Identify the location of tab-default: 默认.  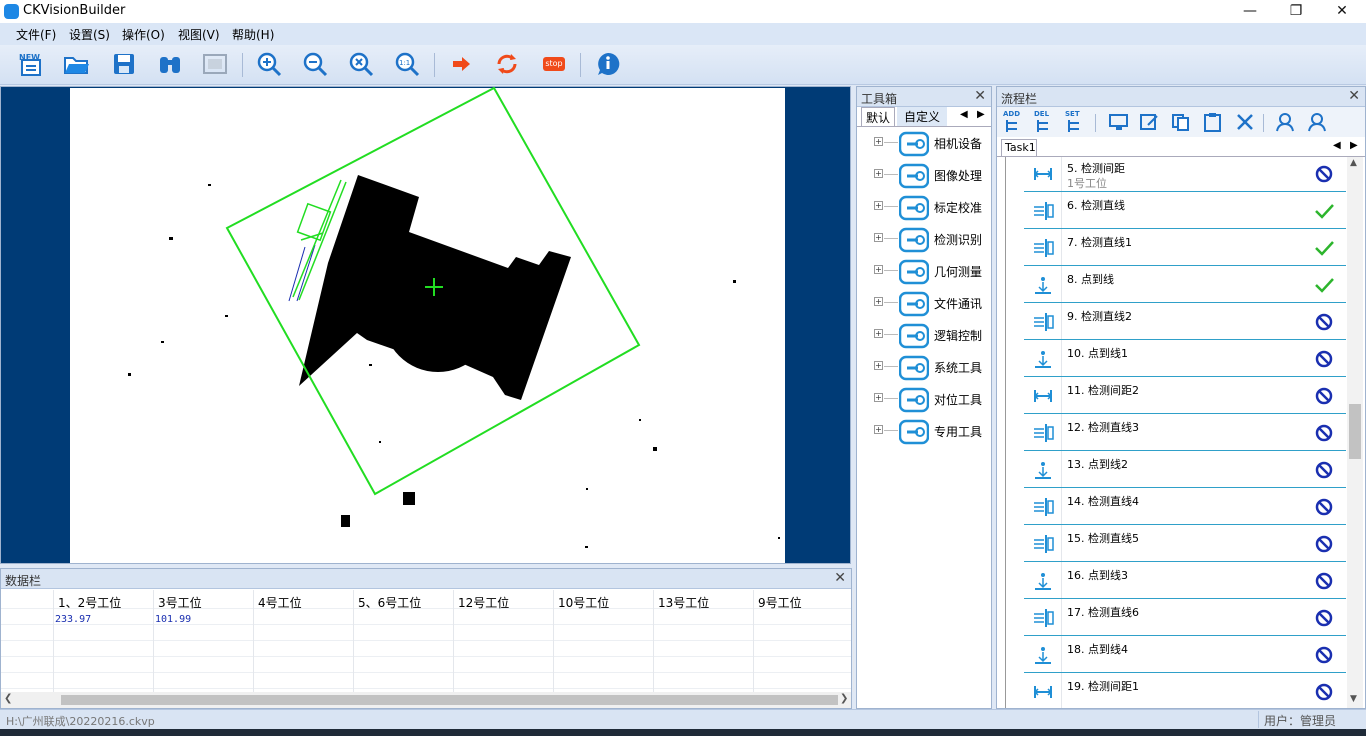
(878, 116).